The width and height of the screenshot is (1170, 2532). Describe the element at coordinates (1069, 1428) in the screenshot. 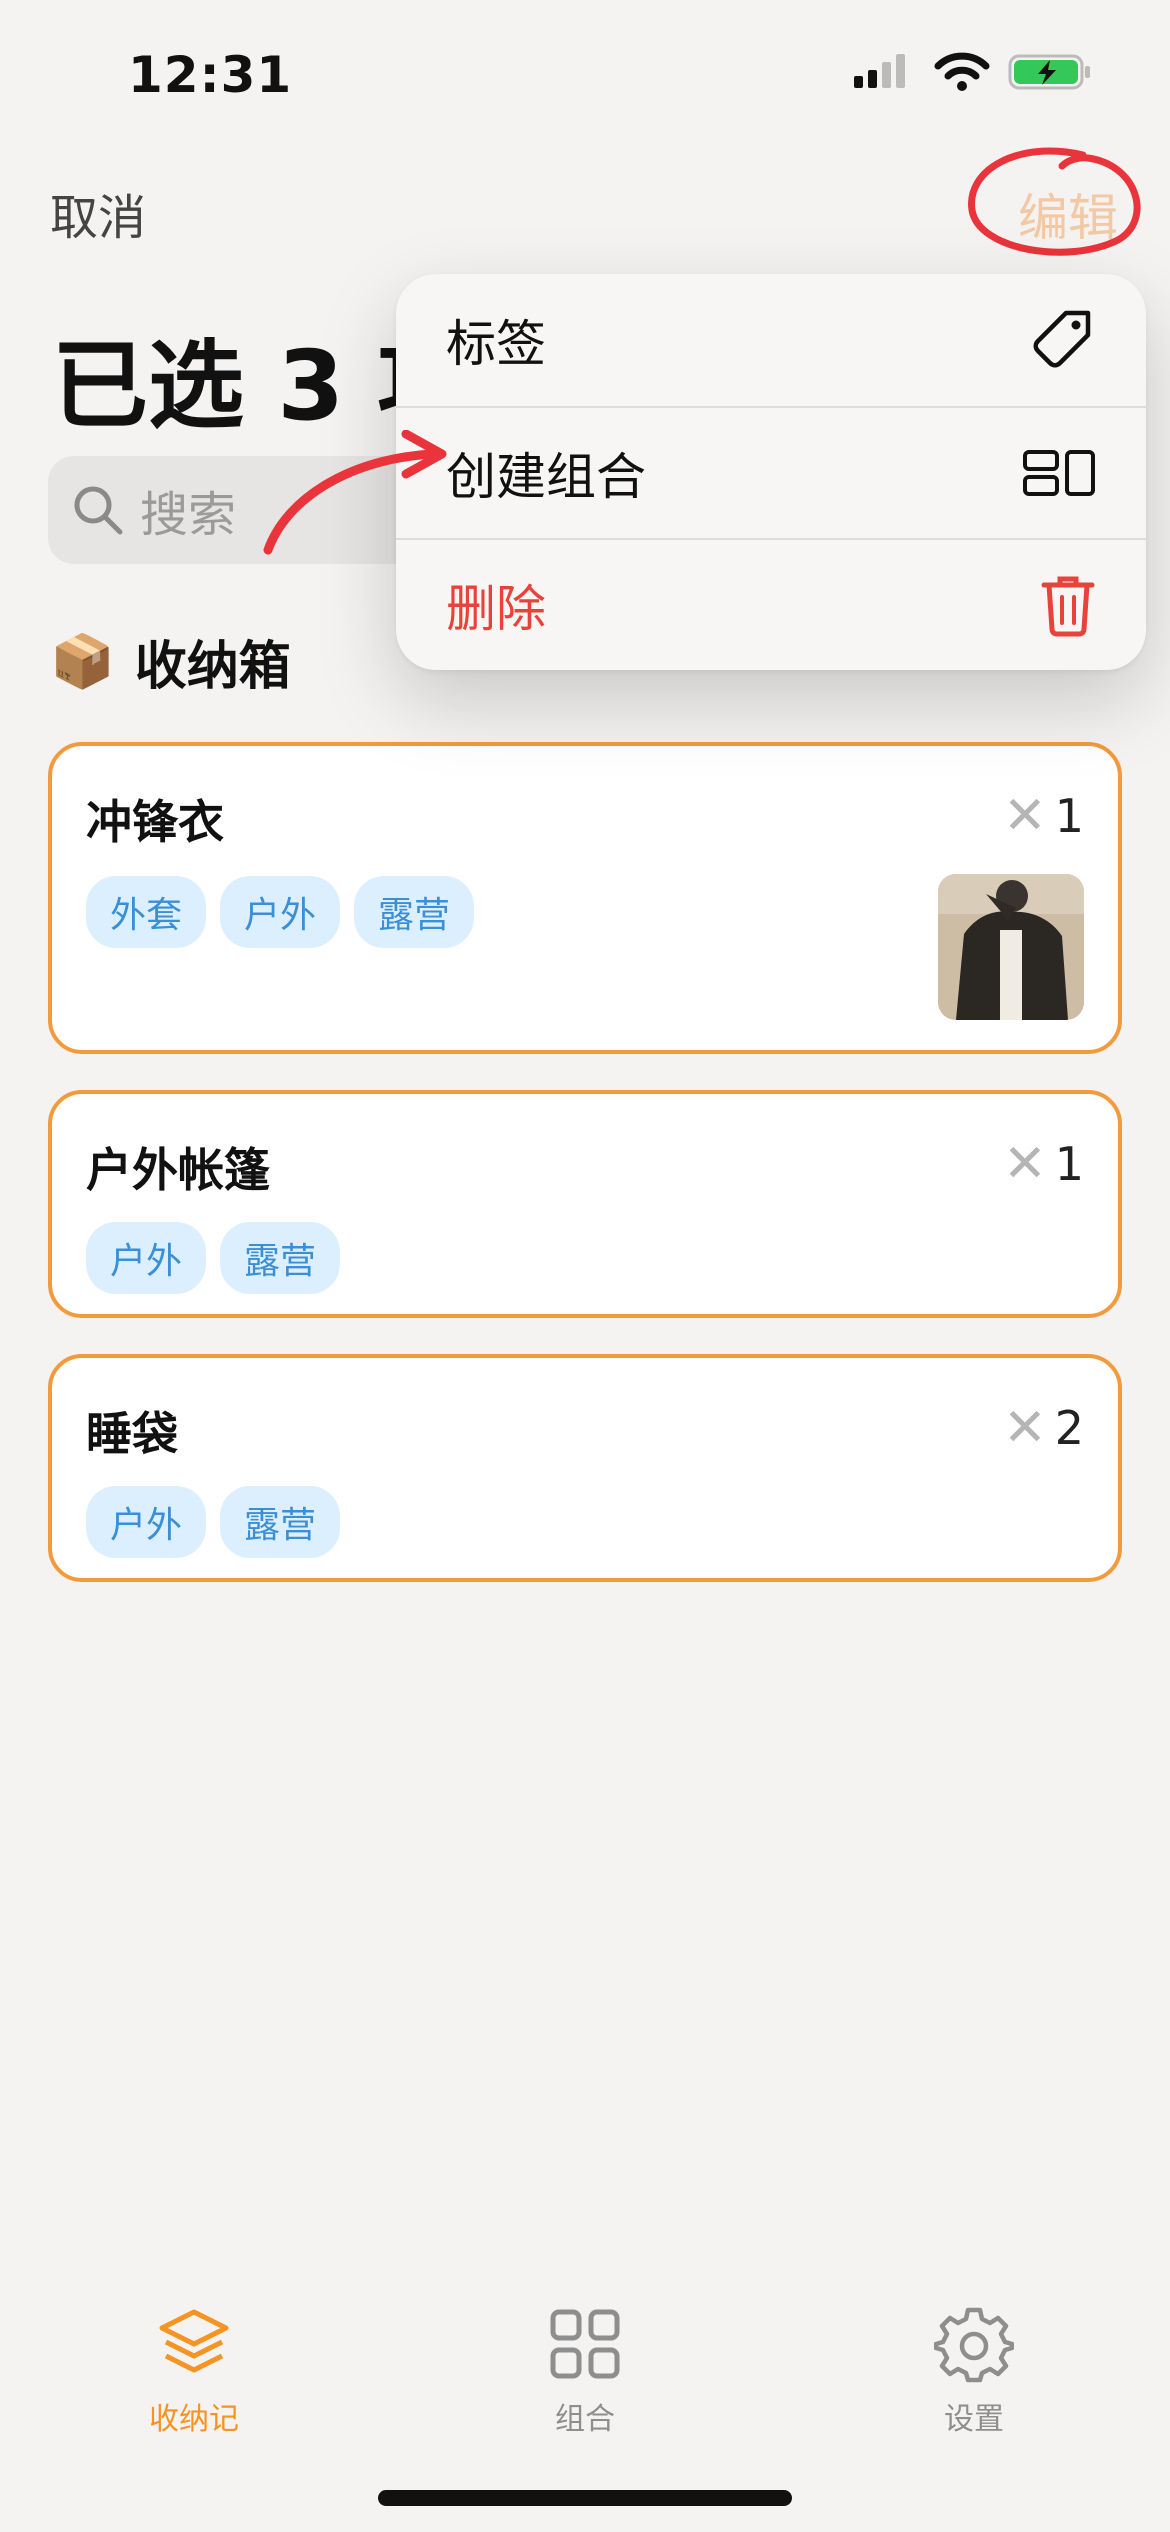

I see `quantity-value: 2` at that location.